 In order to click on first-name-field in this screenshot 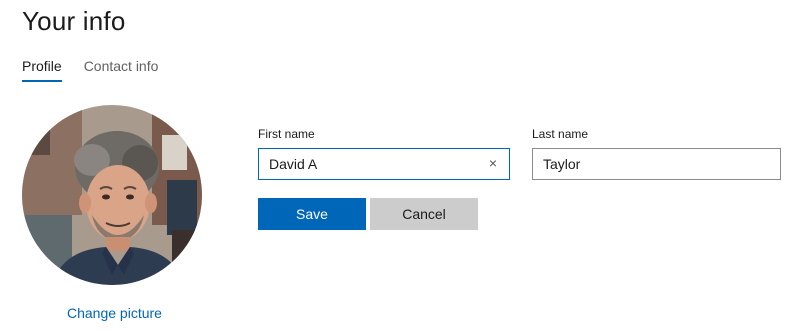, I will do `click(384, 164)`.